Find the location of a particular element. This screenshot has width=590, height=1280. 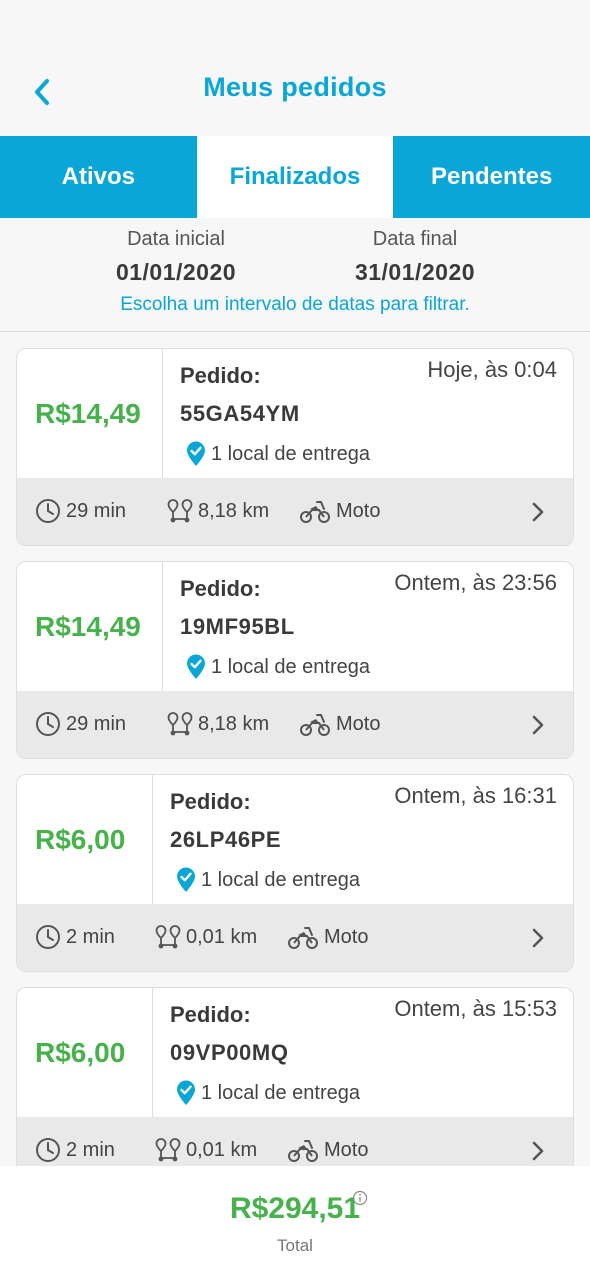

tab-bar: Ativos Finalizados Pendentes is located at coordinates (295, 177).